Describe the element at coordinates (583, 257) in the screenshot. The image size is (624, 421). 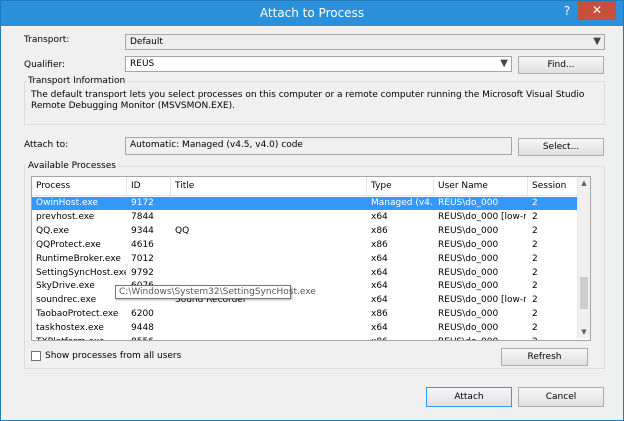
I see `vertical-scrollbar: ▲ ▼` at that location.